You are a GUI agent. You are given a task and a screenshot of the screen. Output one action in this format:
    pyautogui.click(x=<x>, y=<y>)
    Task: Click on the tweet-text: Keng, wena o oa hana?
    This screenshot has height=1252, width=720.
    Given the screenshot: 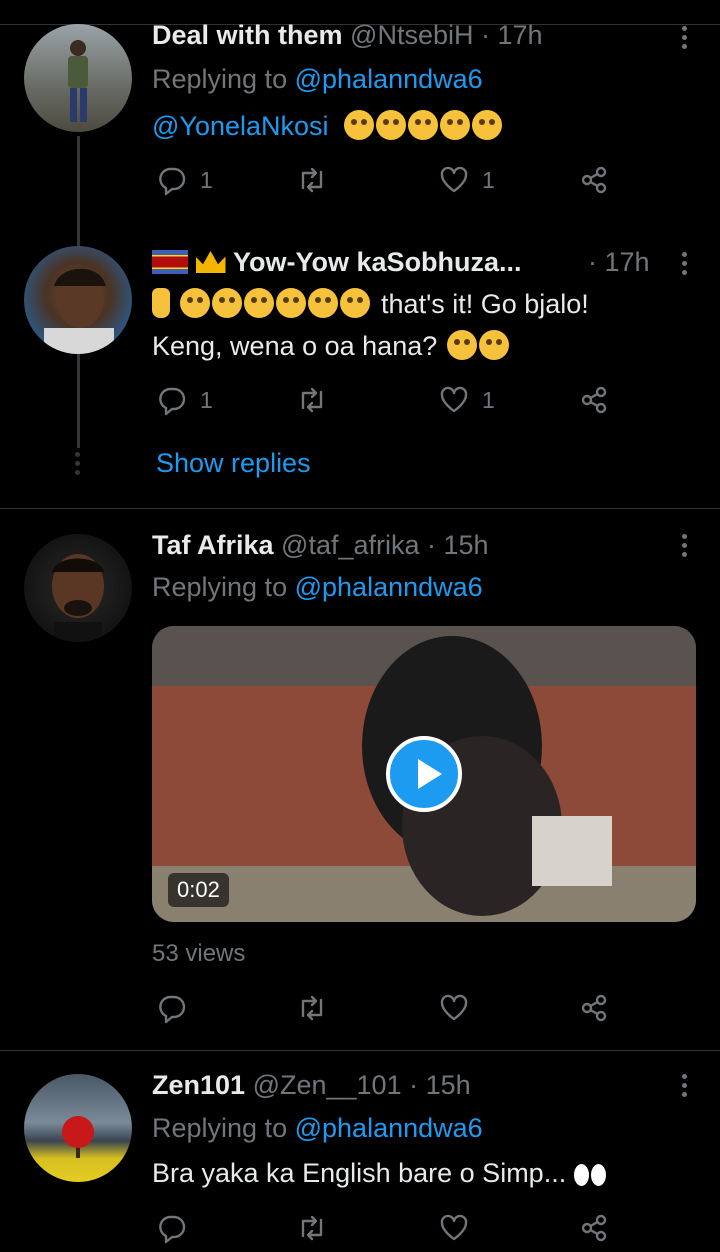 What is the action you would take?
    pyautogui.click(x=295, y=346)
    